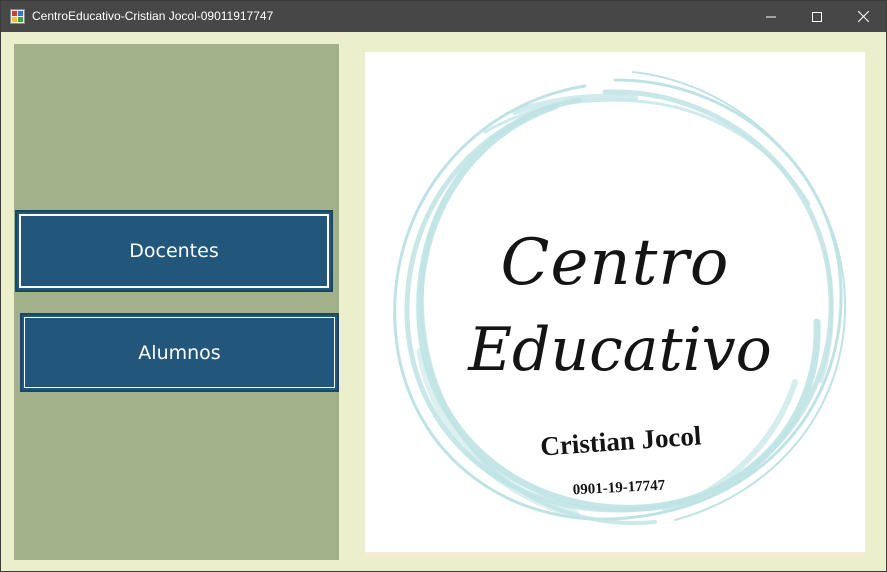 Image resolution: width=887 pixels, height=572 pixels. I want to click on logo-name: Cristian Jocol, so click(620, 440).